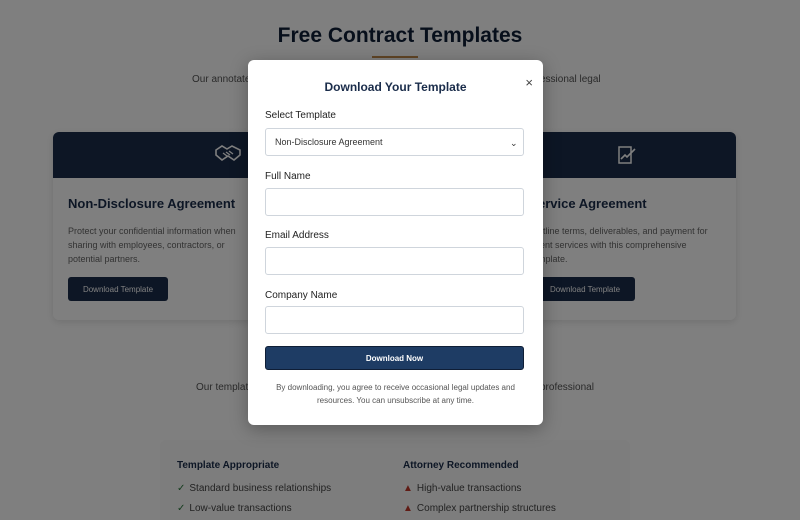 This screenshot has height=520, width=800. What do you see at coordinates (301, 295) in the screenshot?
I see `company-name-label: Company Name` at bounding box center [301, 295].